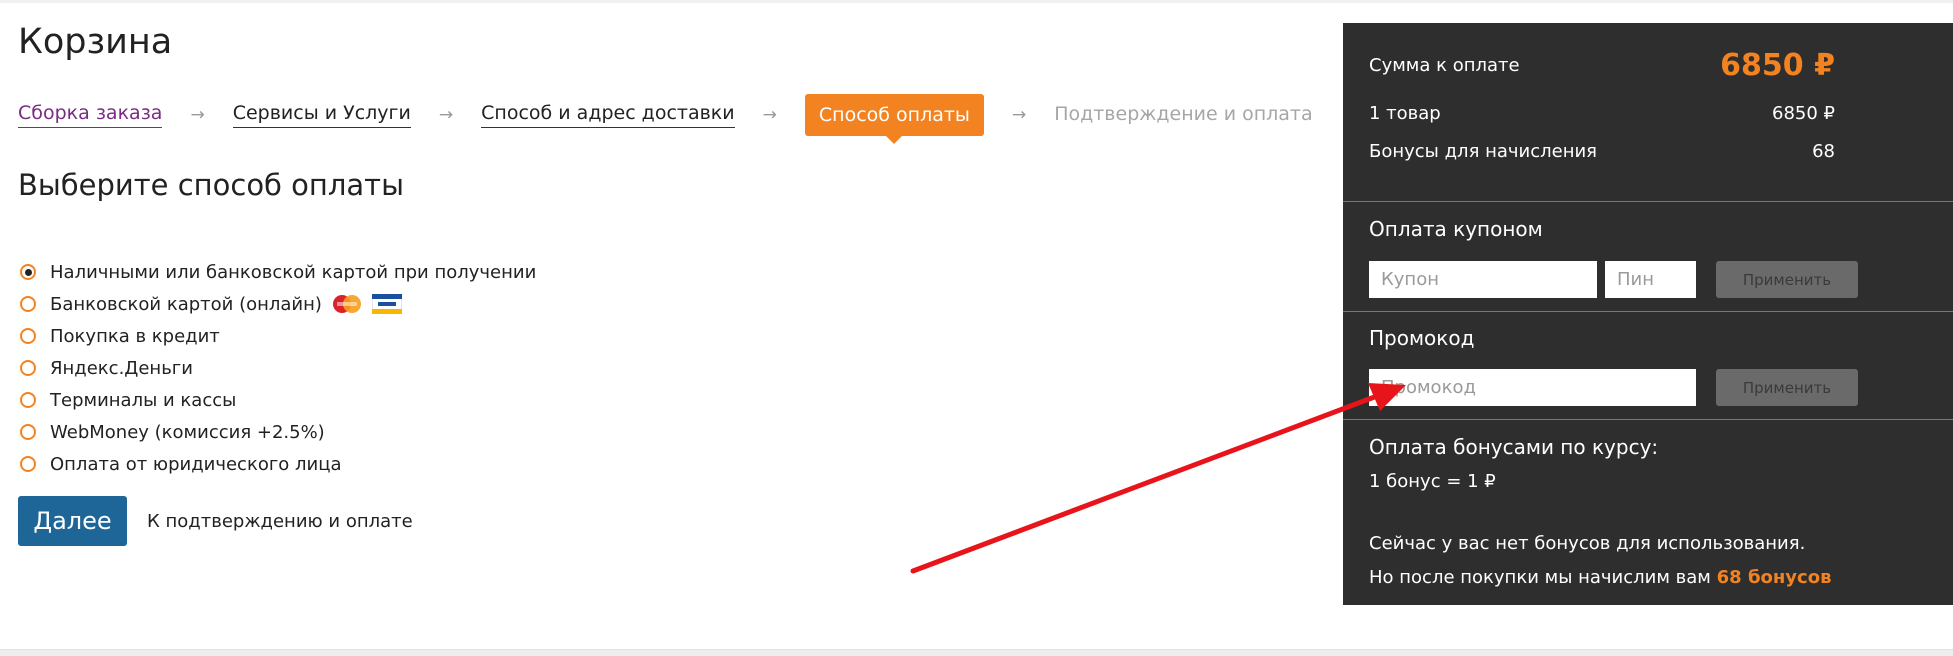 The height and width of the screenshot is (656, 1953). What do you see at coordinates (72, 521) in the screenshot?
I see `next-button: Далее` at bounding box center [72, 521].